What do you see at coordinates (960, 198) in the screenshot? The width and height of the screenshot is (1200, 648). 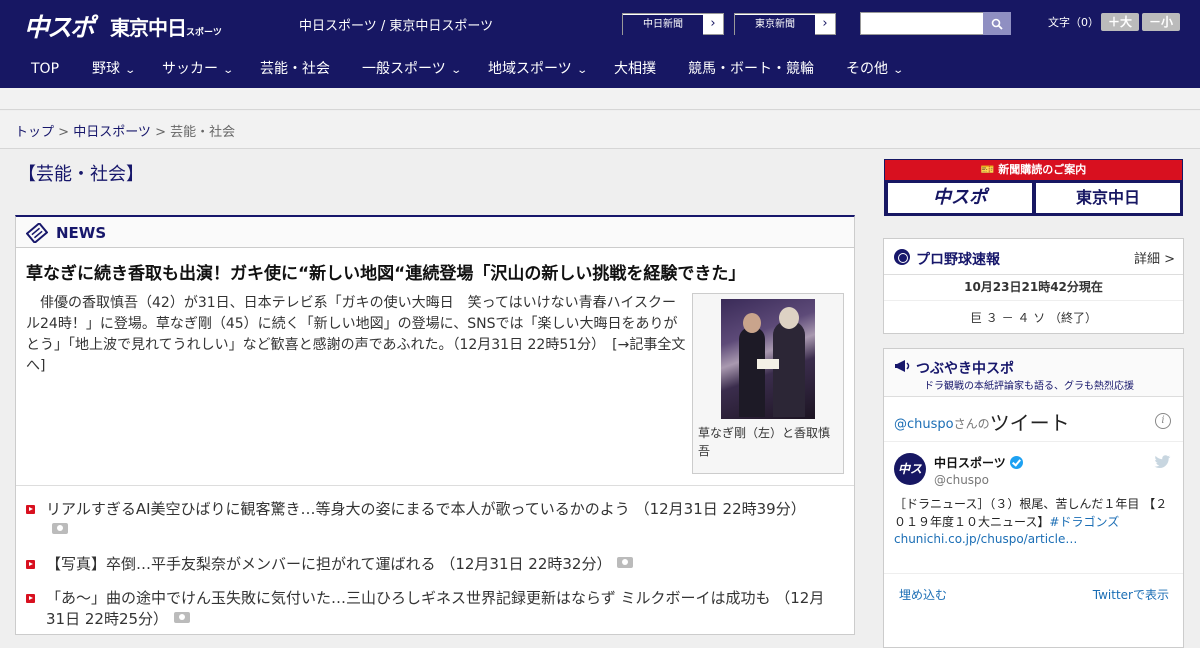 I see `subscribe-chuspo-logo: 中スポ` at bounding box center [960, 198].